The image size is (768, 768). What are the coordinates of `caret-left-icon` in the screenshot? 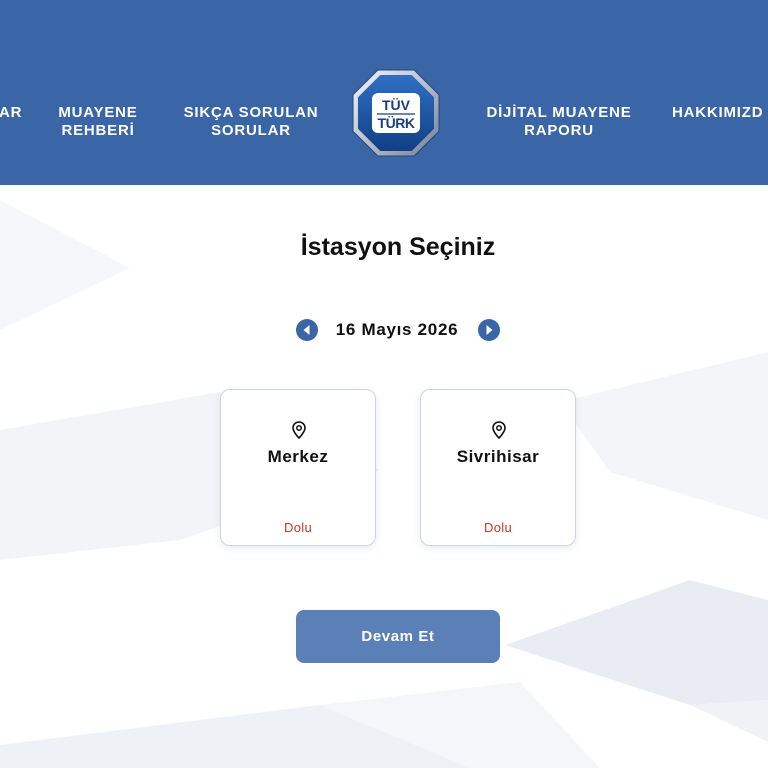 It's located at (306, 330).